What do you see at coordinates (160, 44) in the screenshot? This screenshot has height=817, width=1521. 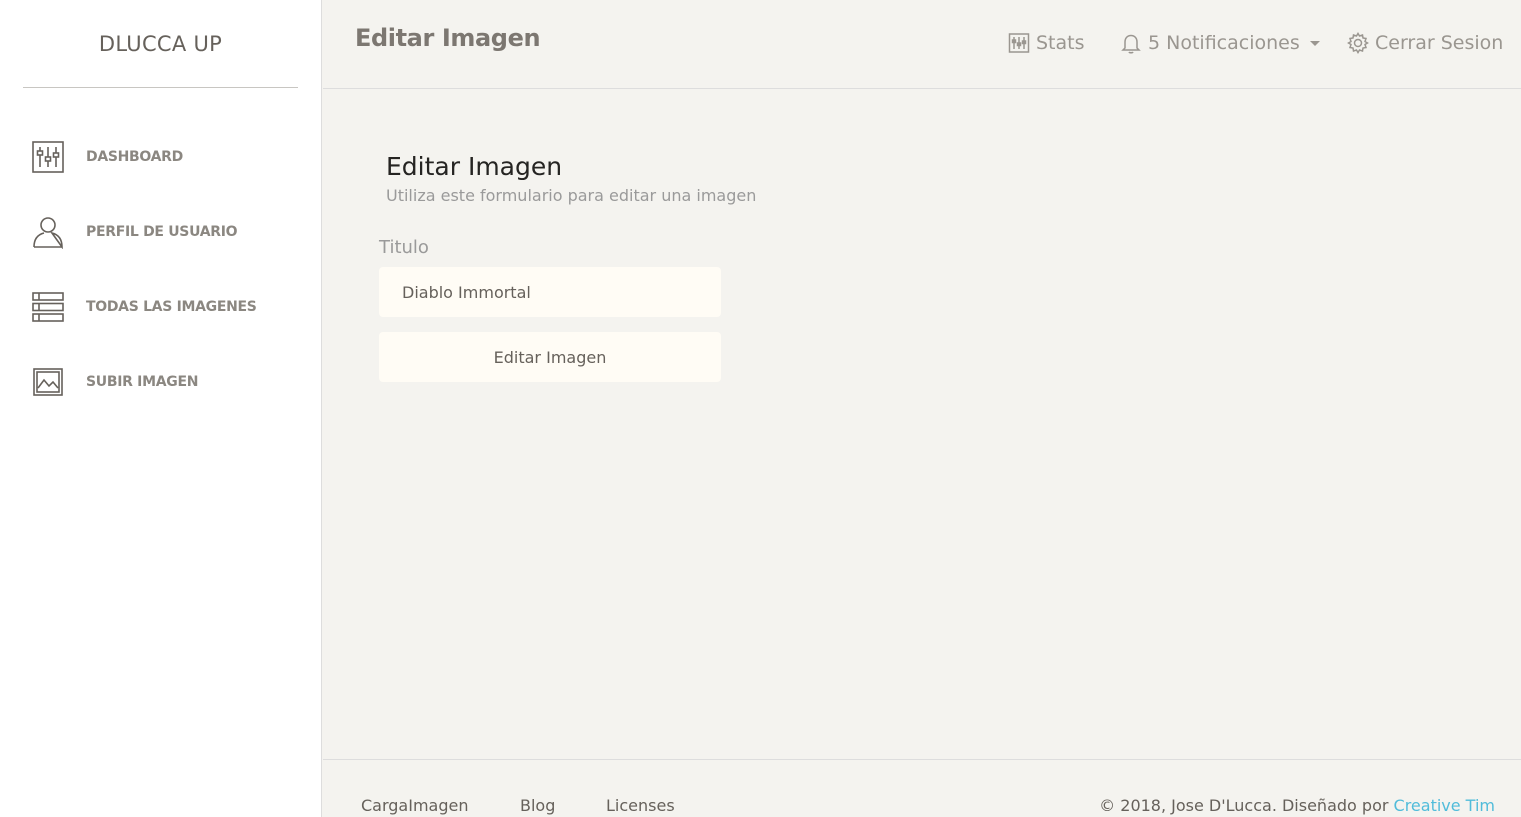 I see `brand-logo: DLUCCA UP` at bounding box center [160, 44].